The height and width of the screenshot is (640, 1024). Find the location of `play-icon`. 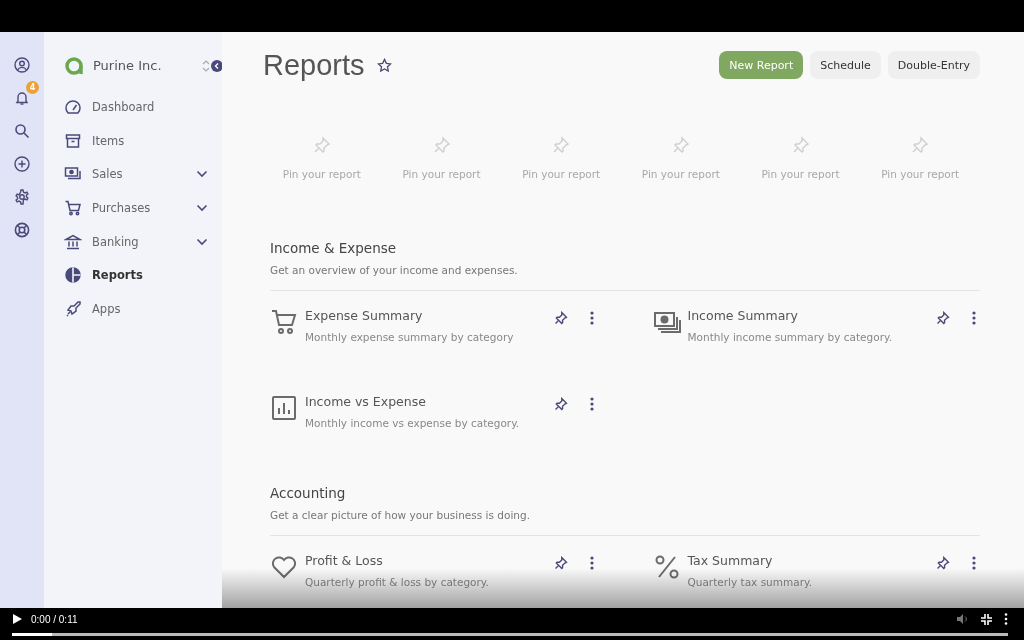

play-icon is located at coordinates (17, 619).